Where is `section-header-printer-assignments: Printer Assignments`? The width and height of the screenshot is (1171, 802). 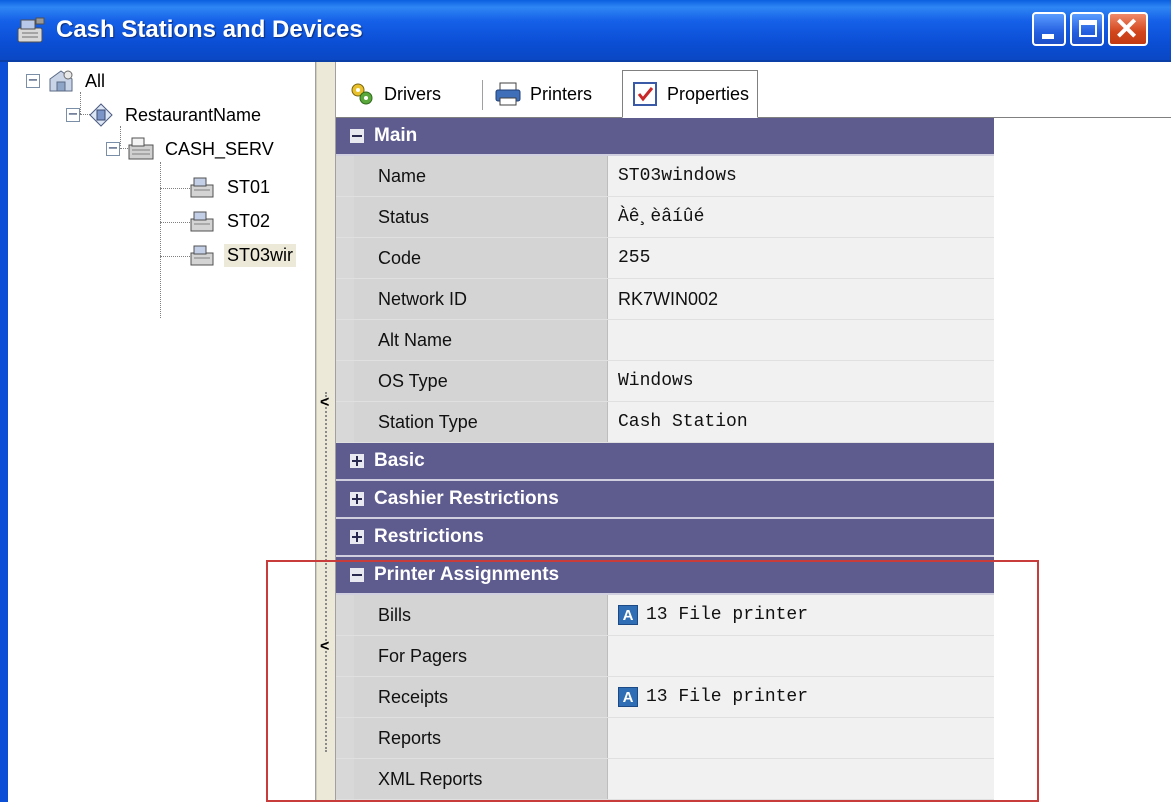
section-header-printer-assignments: Printer Assignments is located at coordinates (665, 576).